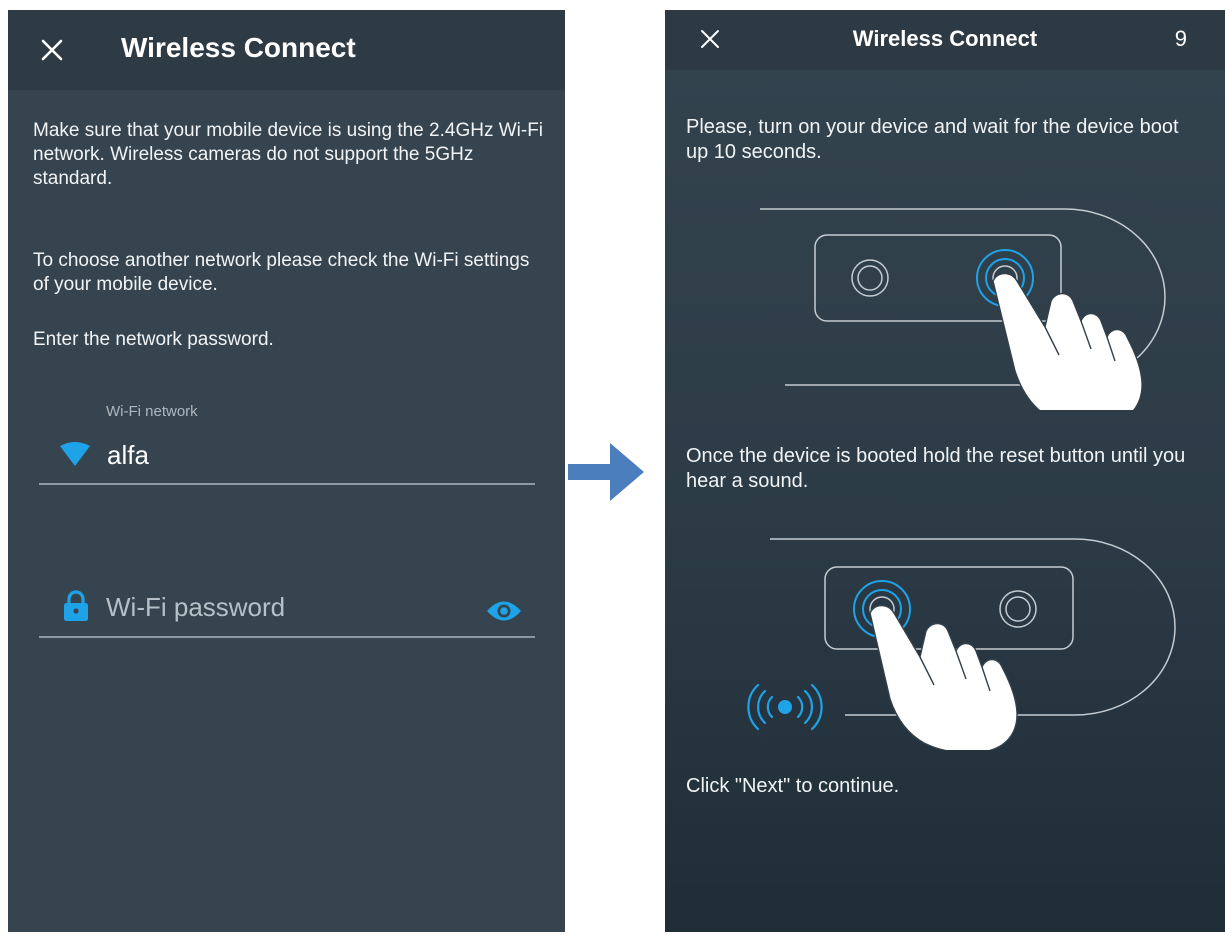 The image size is (1225, 935). I want to click on reset-illustration, so click(961, 644).